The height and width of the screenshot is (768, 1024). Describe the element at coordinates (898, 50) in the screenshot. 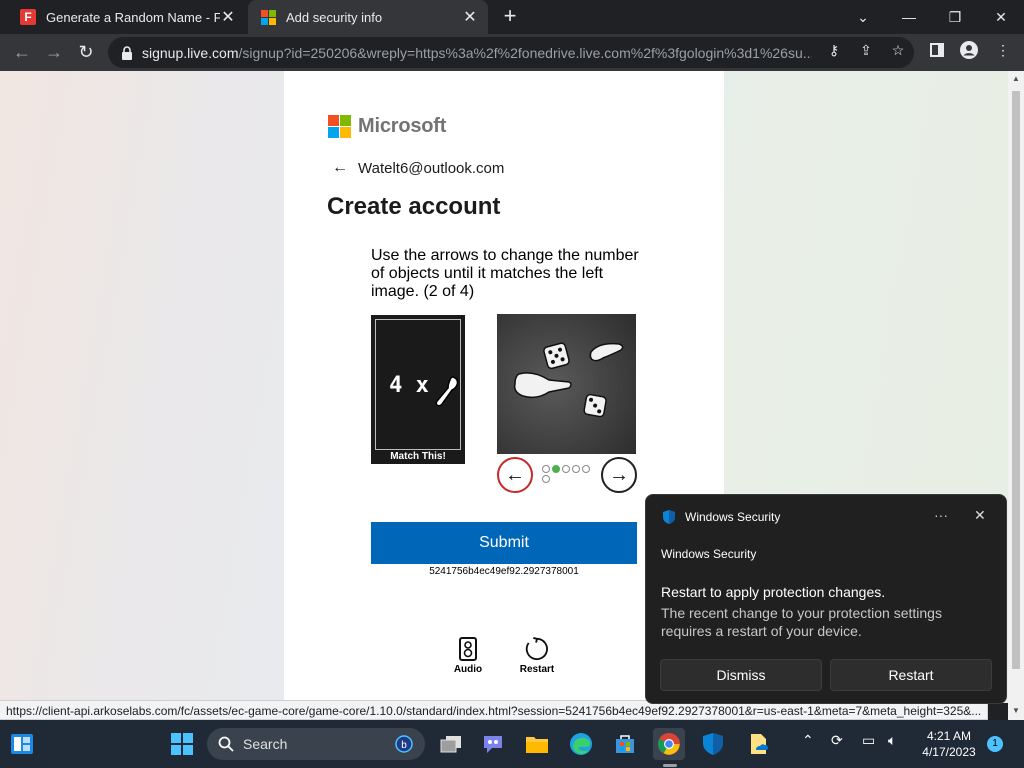

I see `bookmark-star-icon: ☆` at that location.